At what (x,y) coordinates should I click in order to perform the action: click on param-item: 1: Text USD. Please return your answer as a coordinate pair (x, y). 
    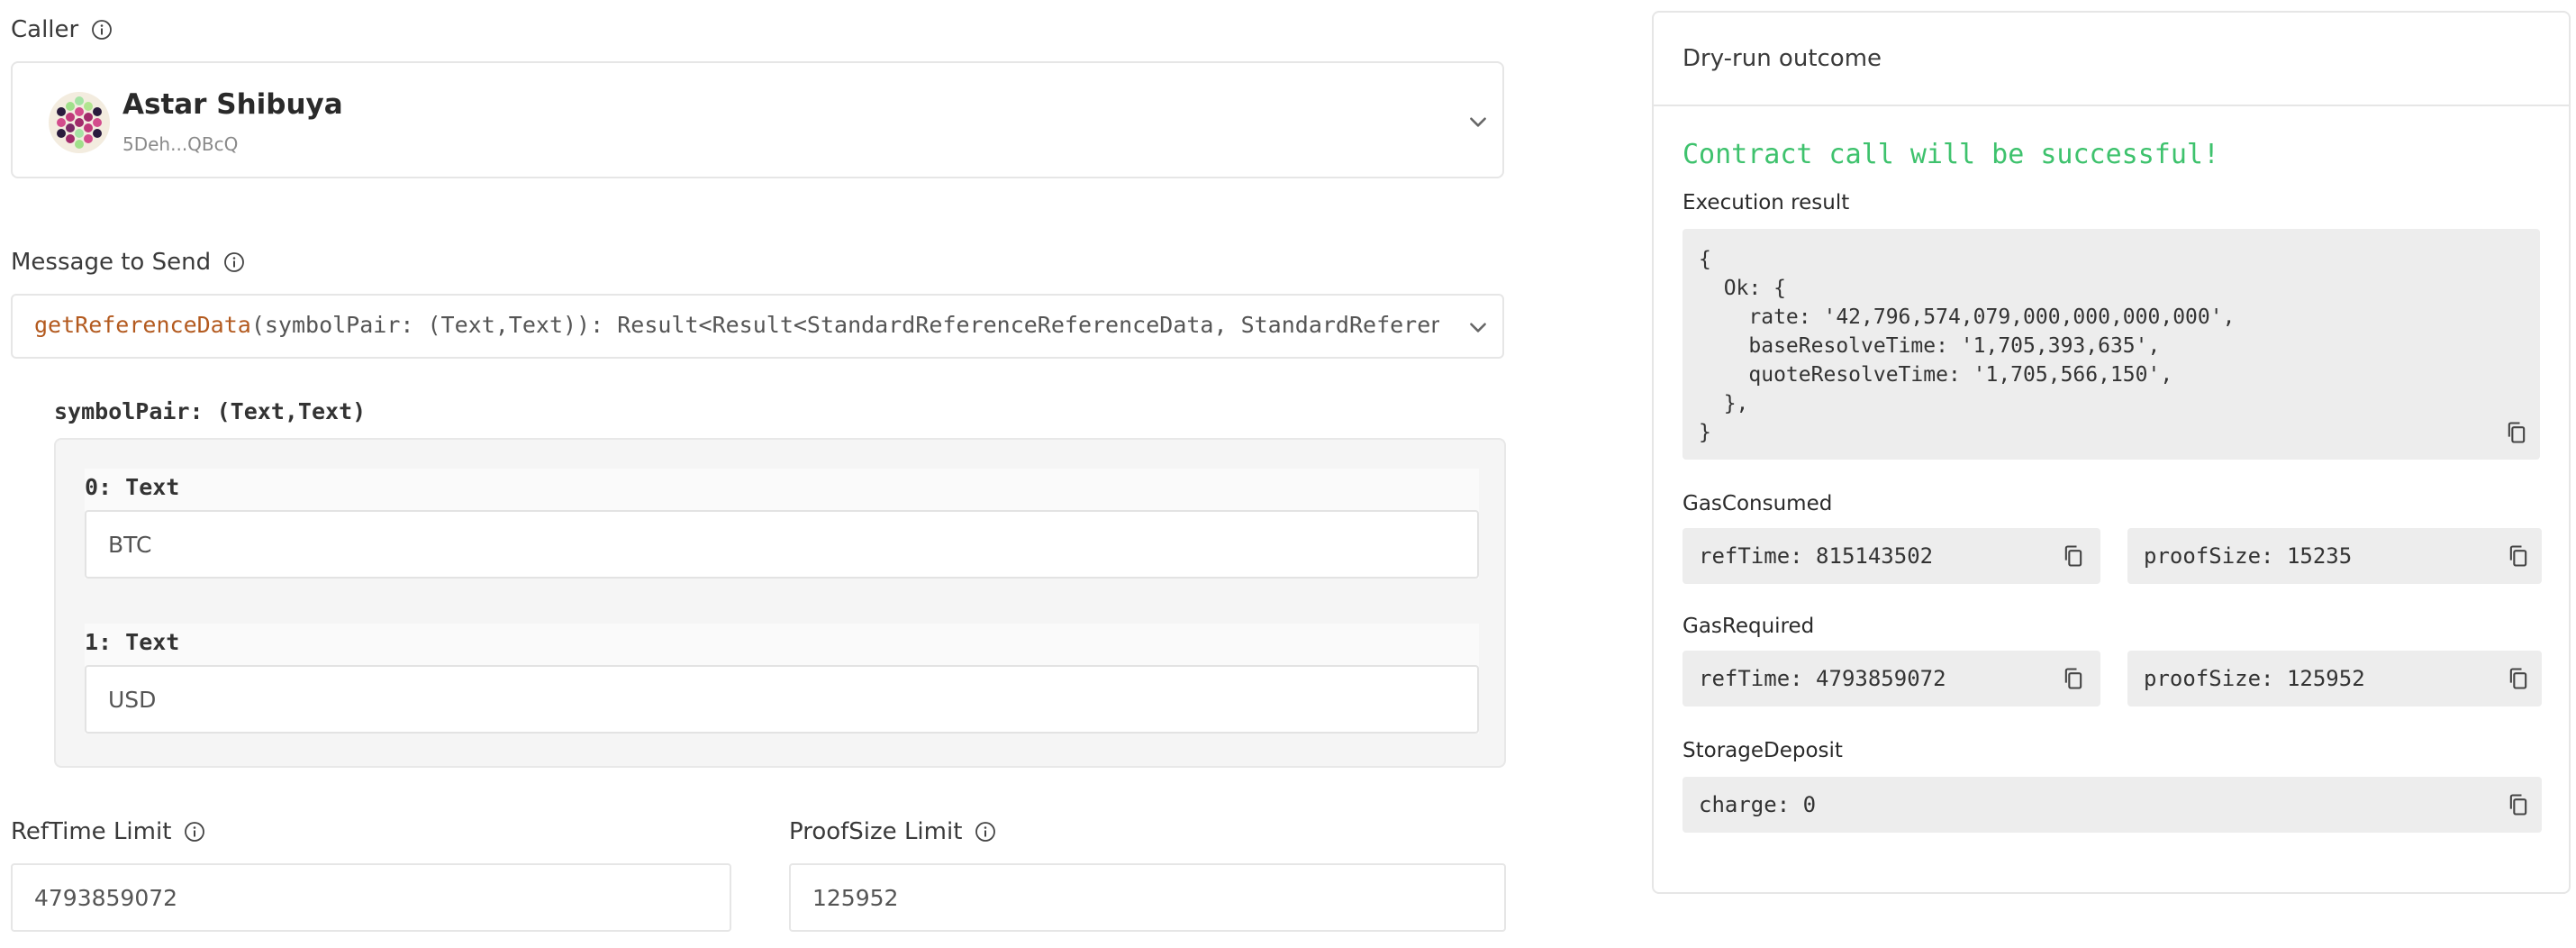
    Looking at the image, I should click on (782, 679).